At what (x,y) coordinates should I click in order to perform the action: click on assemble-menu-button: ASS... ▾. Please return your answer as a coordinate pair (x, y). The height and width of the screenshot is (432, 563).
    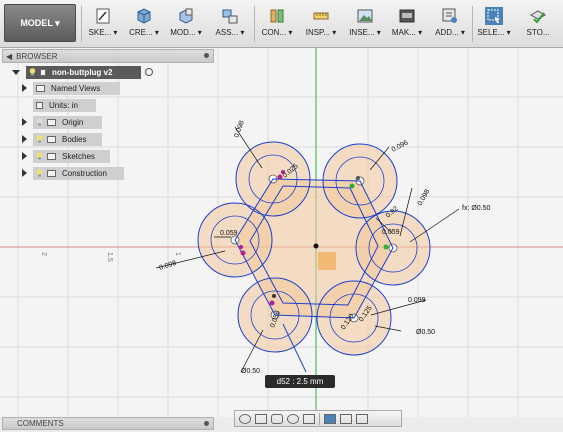
    Looking at the image, I should click on (230, 24).